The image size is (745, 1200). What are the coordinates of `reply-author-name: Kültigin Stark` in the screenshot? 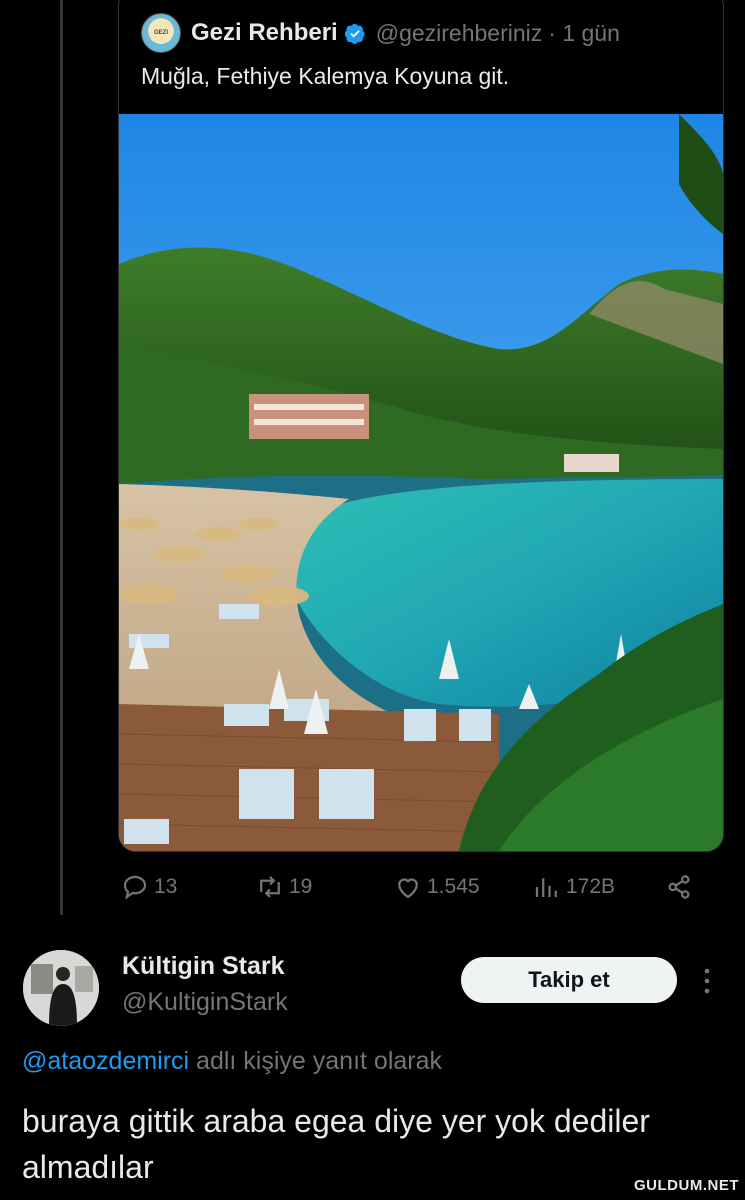 It's located at (203, 966).